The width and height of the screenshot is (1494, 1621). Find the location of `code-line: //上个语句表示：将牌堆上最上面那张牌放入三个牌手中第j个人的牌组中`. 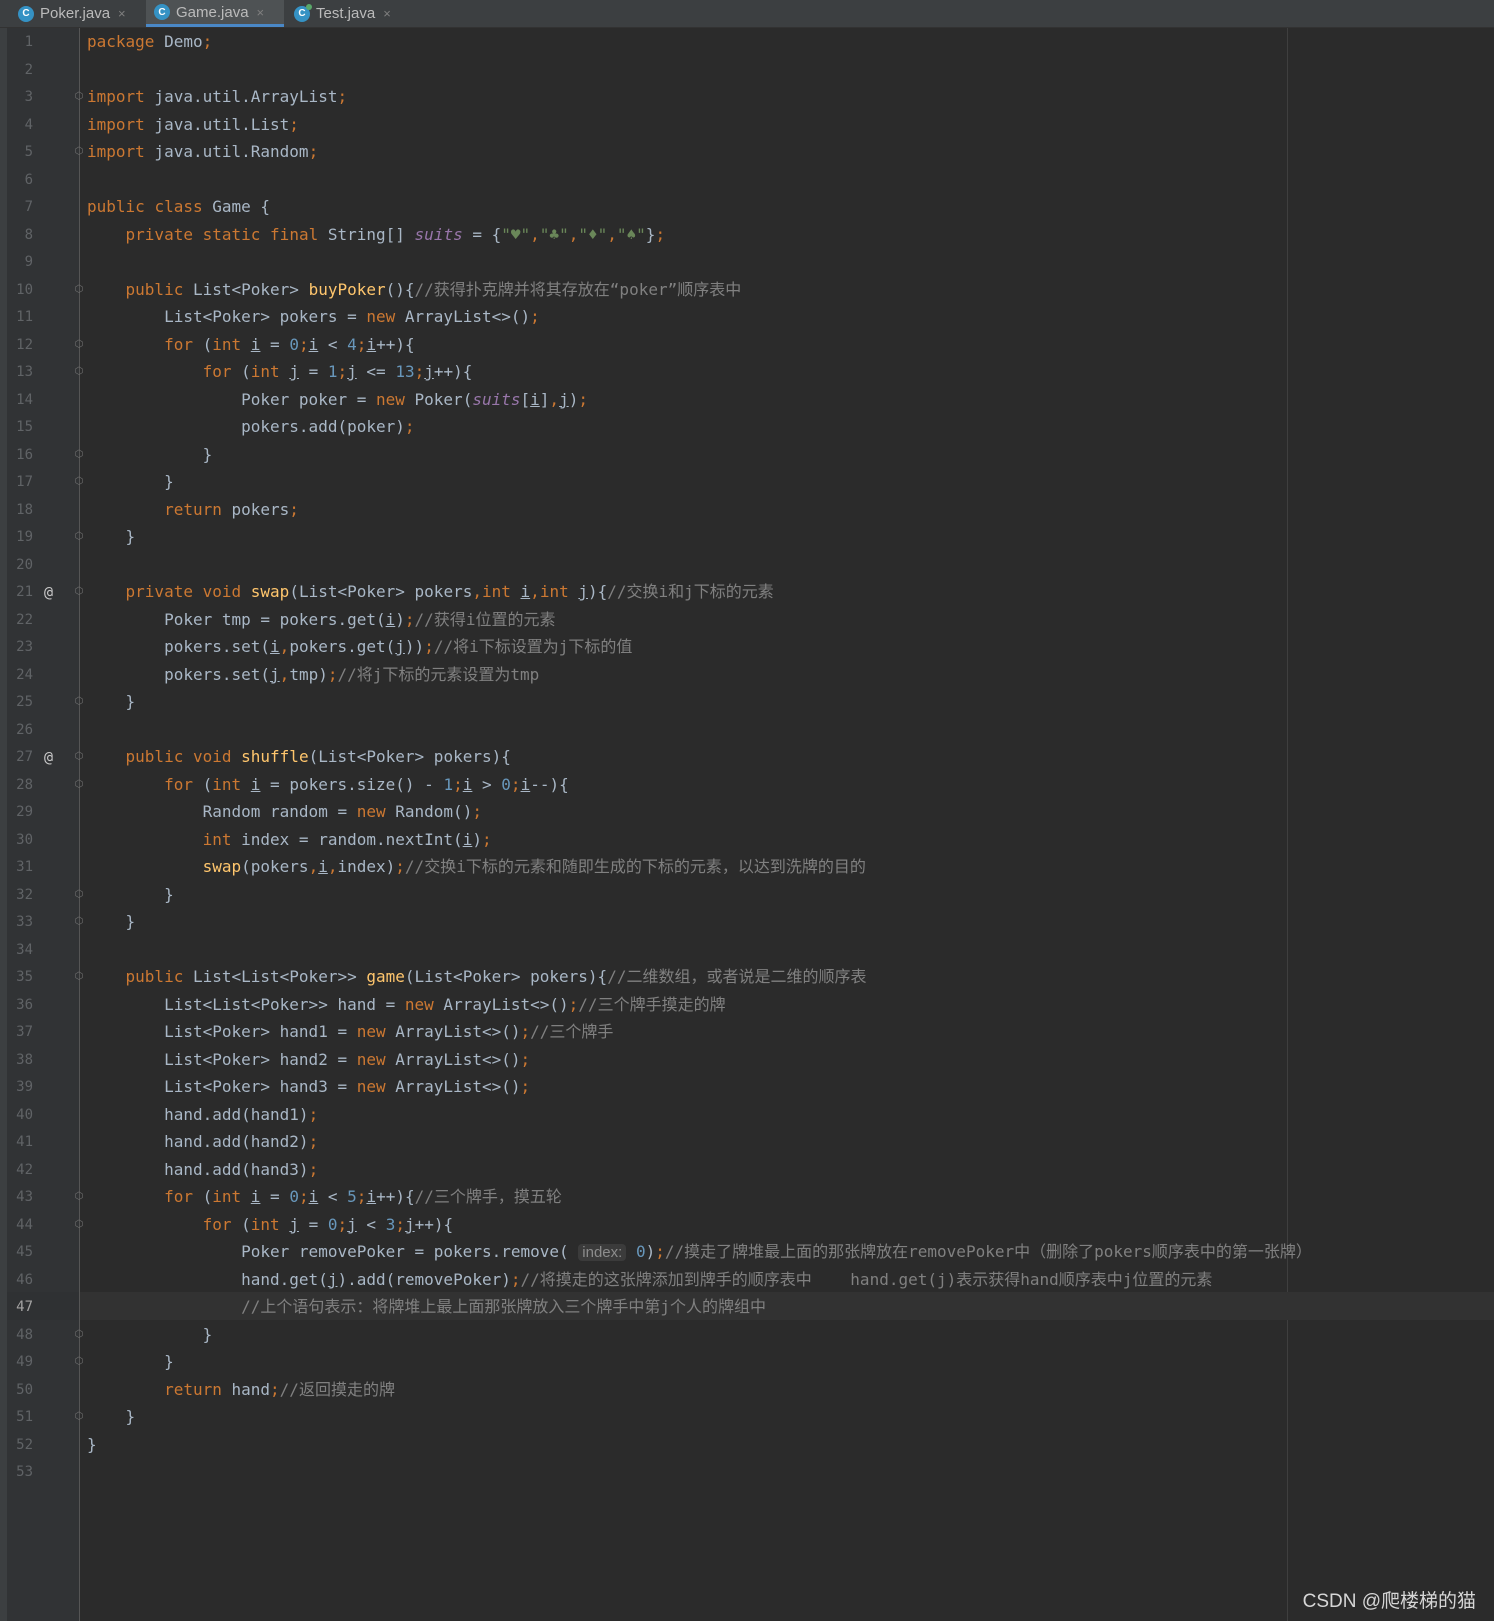

code-line: //上个语句表示：将牌堆上最上面那张牌放入三个牌手中第j个人的牌组中 is located at coordinates (426, 1307).